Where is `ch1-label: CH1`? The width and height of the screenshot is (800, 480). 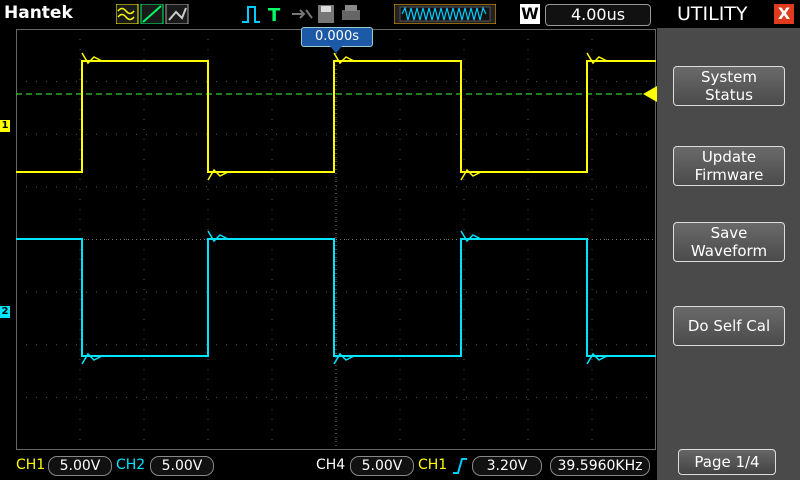
ch1-label: CH1 is located at coordinates (31, 465).